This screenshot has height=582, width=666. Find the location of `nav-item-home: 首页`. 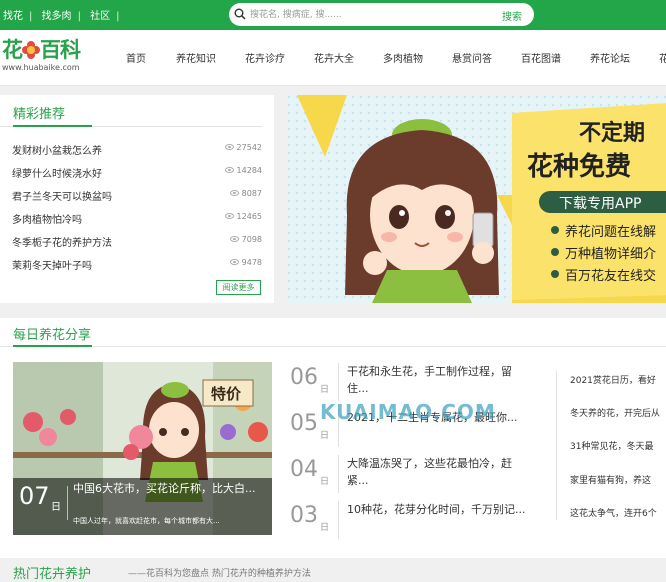

nav-item-home: 首页 is located at coordinates (136, 57).